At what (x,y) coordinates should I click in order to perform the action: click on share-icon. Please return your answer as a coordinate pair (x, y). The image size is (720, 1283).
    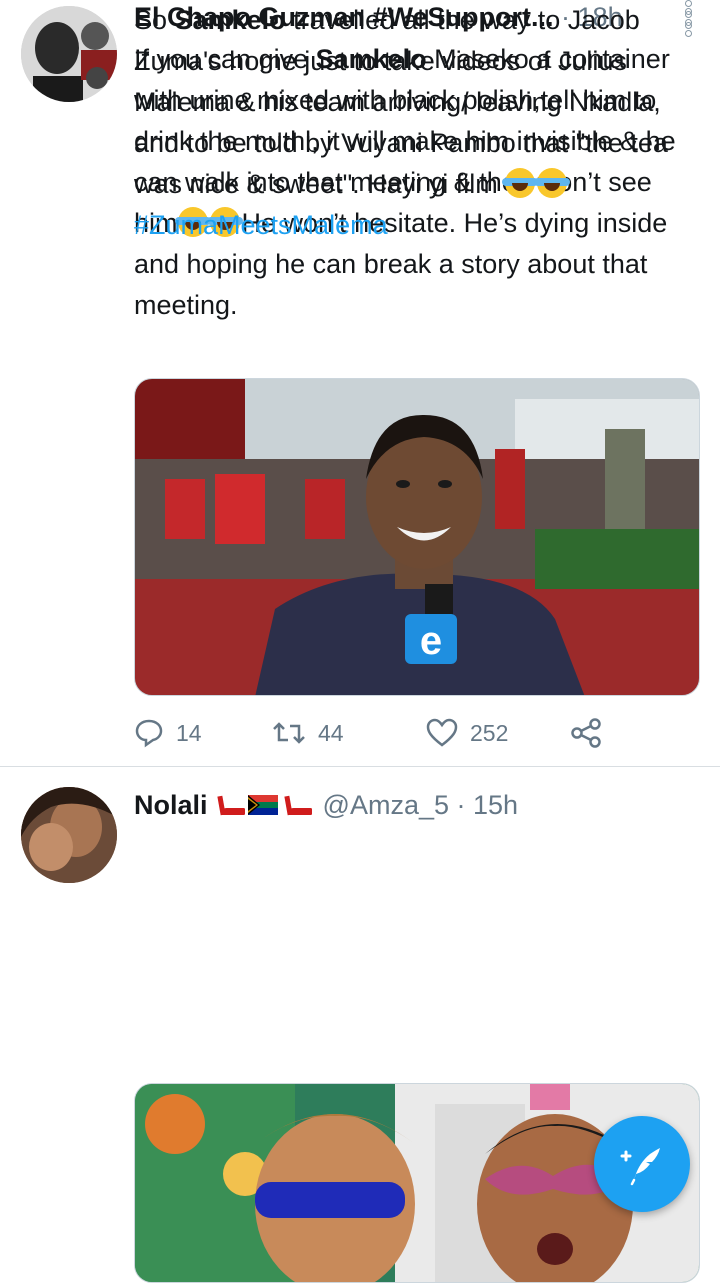
    Looking at the image, I should click on (586, 733).